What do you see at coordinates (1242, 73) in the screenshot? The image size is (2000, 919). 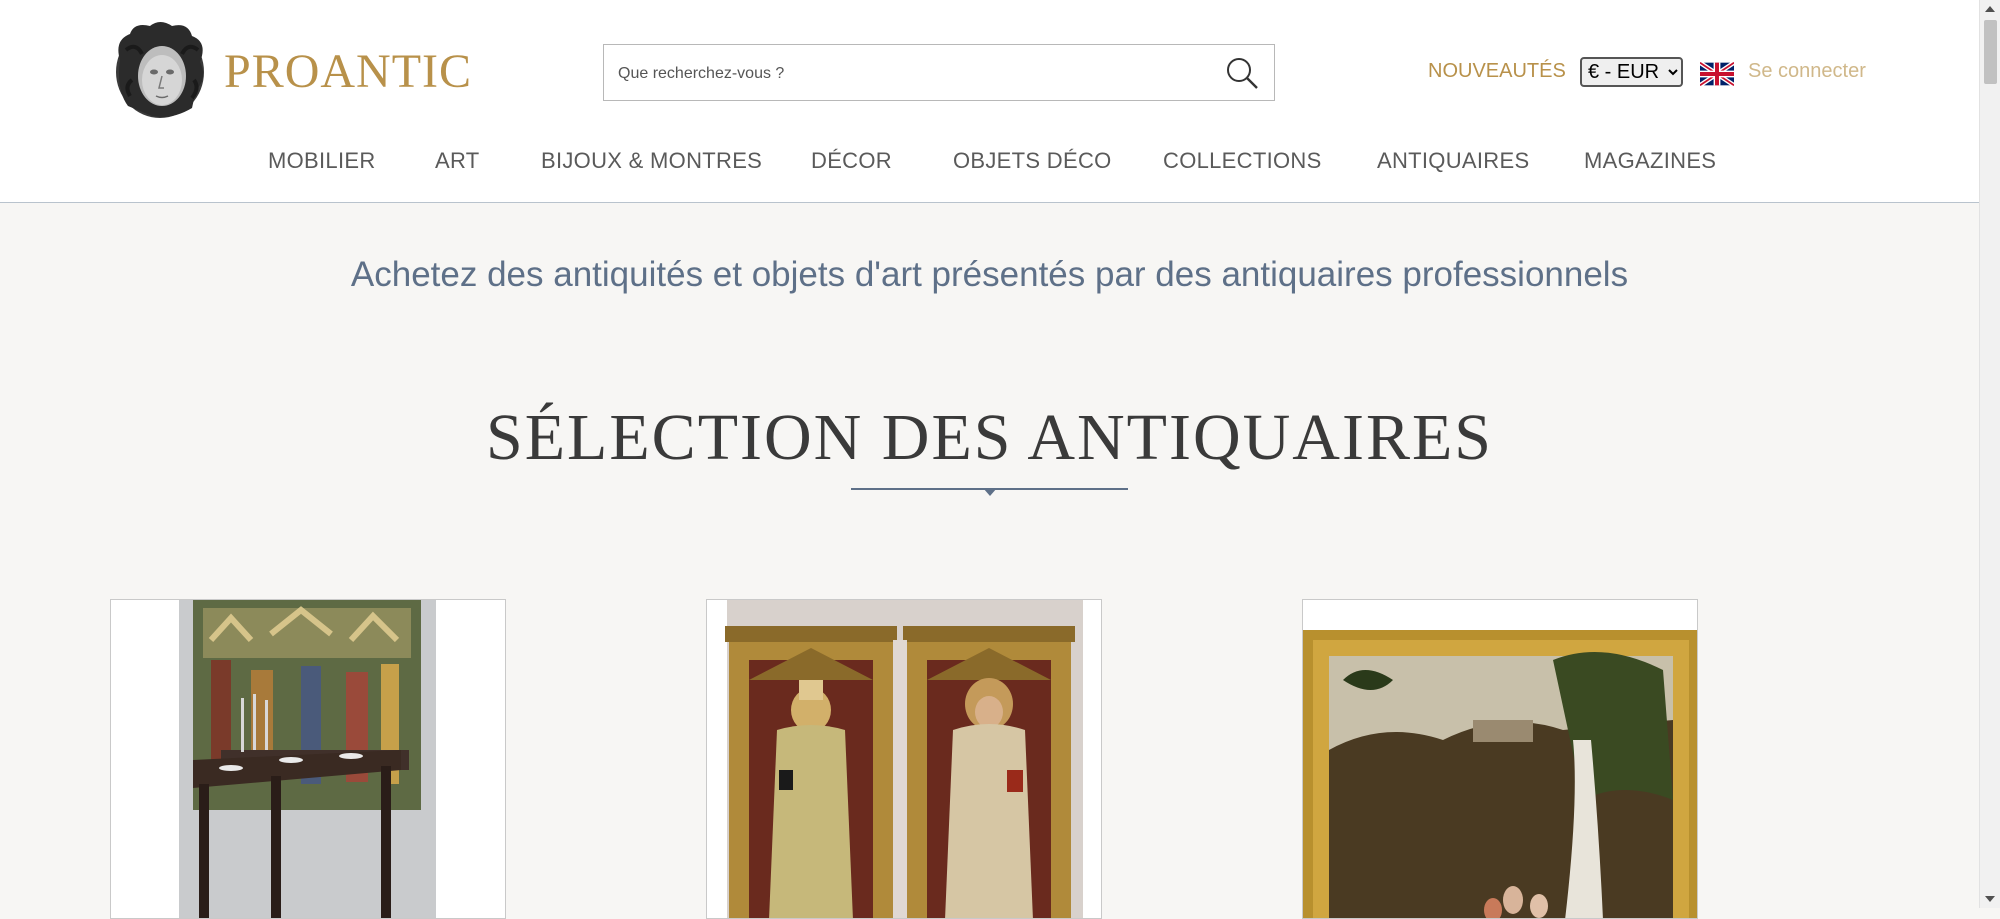 I see `search-icon` at bounding box center [1242, 73].